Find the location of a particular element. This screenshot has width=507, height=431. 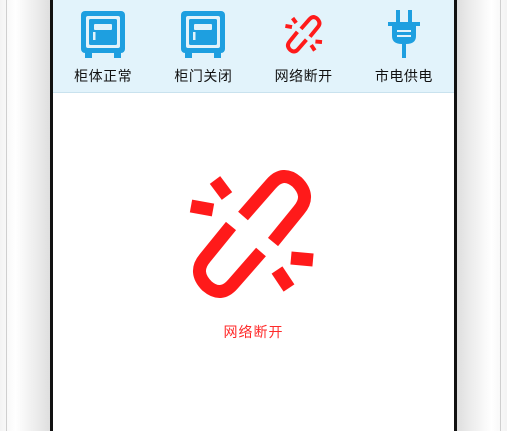

cabinet-normal-icon is located at coordinates (103, 34).